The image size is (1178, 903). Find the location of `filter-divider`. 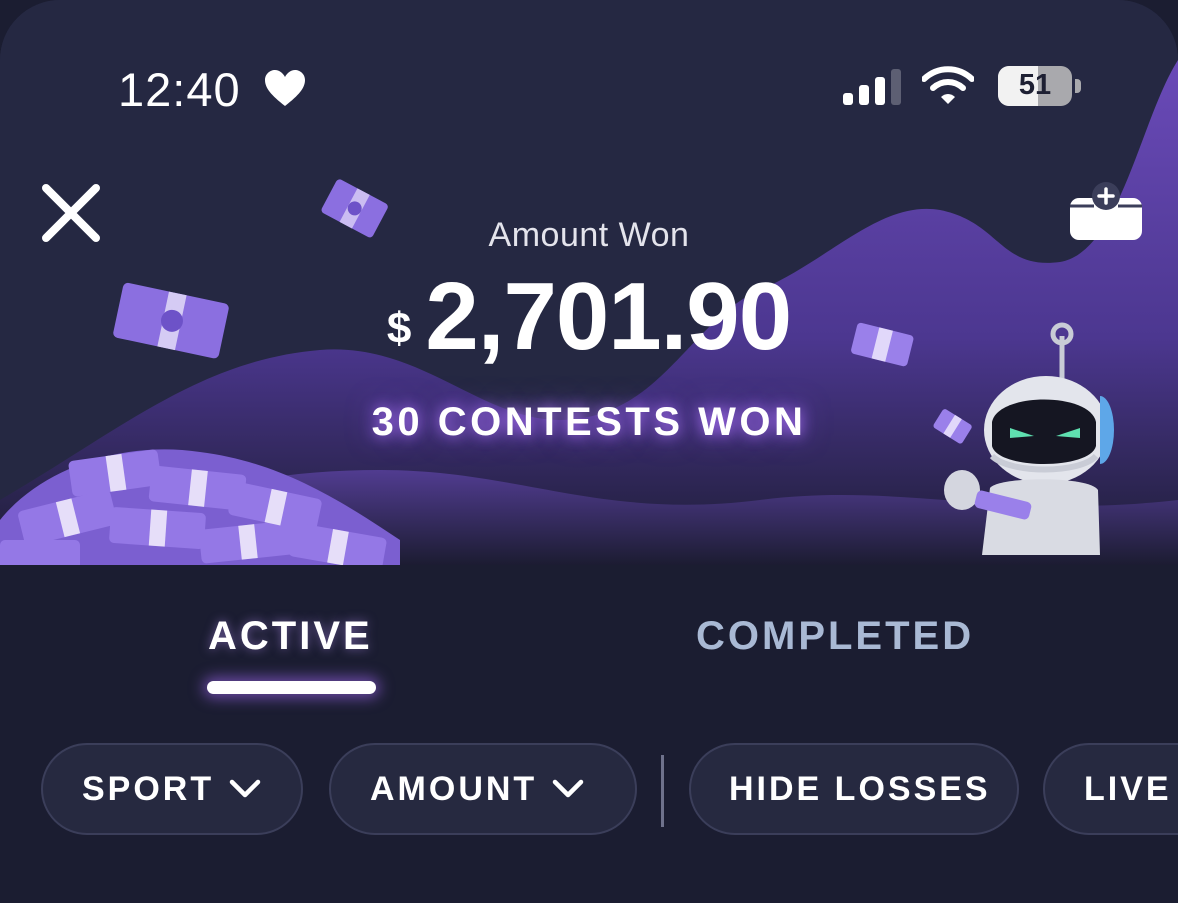

filter-divider is located at coordinates (662, 791).